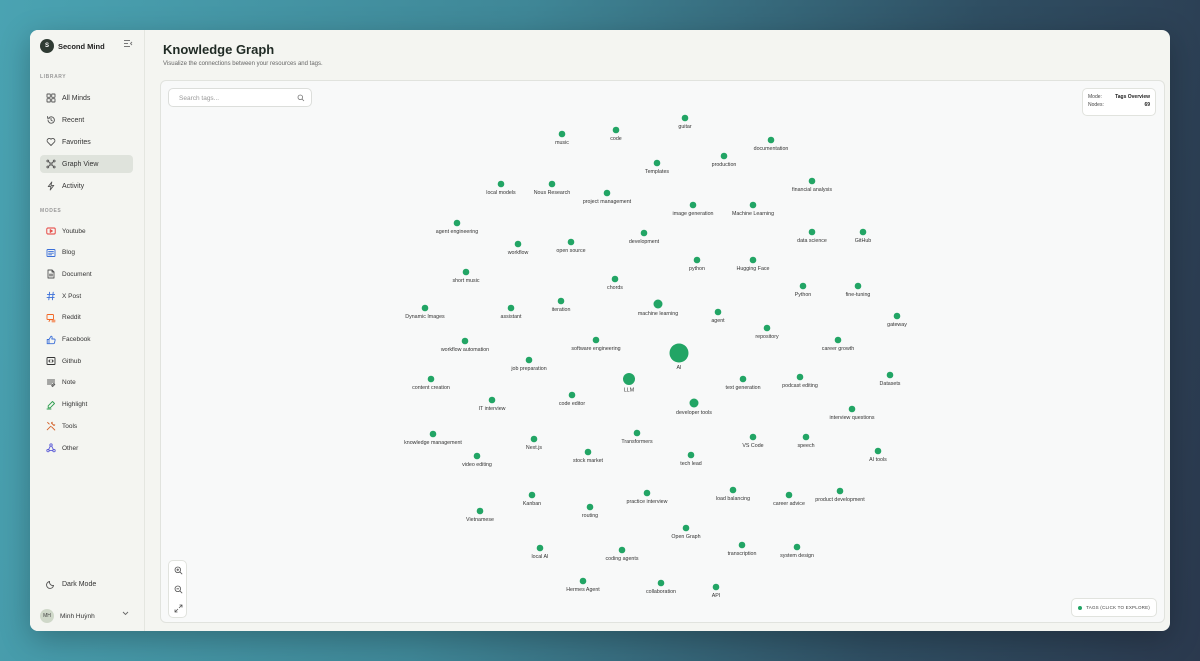  Describe the element at coordinates (86, 616) in the screenshot. I see `user-menu: MH Minh Huỳnh` at that location.